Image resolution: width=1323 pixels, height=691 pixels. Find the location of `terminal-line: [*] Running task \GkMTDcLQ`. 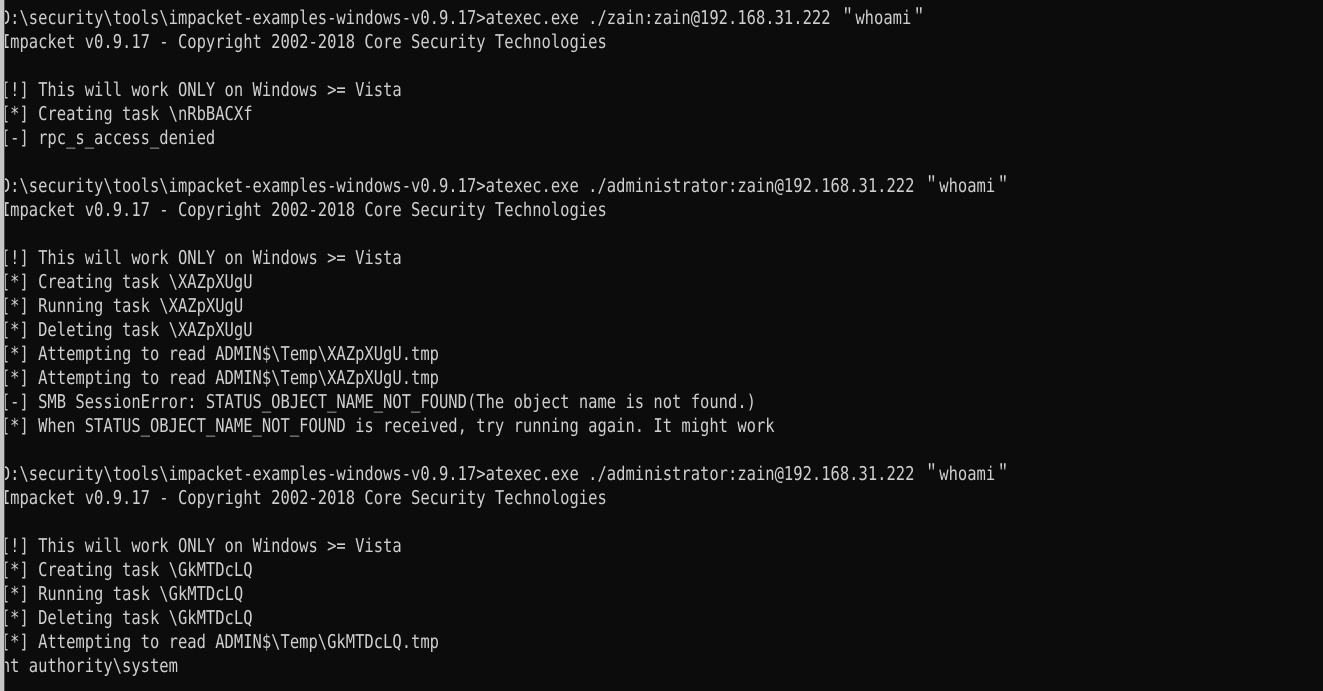

terminal-line: [*] Running task \GkMTDcLQ is located at coordinates (122, 594).